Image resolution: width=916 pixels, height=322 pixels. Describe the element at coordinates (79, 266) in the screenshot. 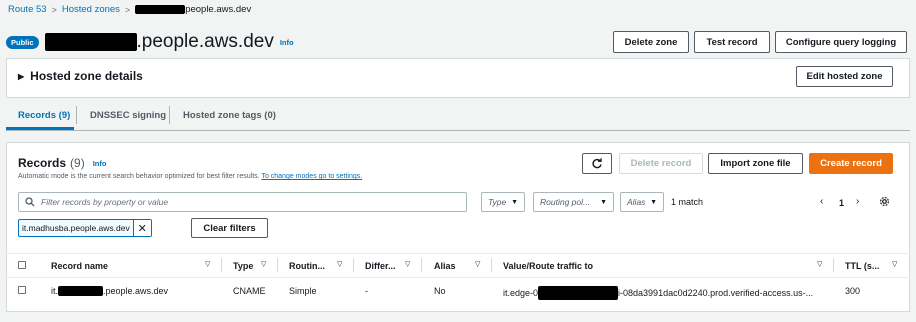

I see `column-header-record-name: Record name` at that location.